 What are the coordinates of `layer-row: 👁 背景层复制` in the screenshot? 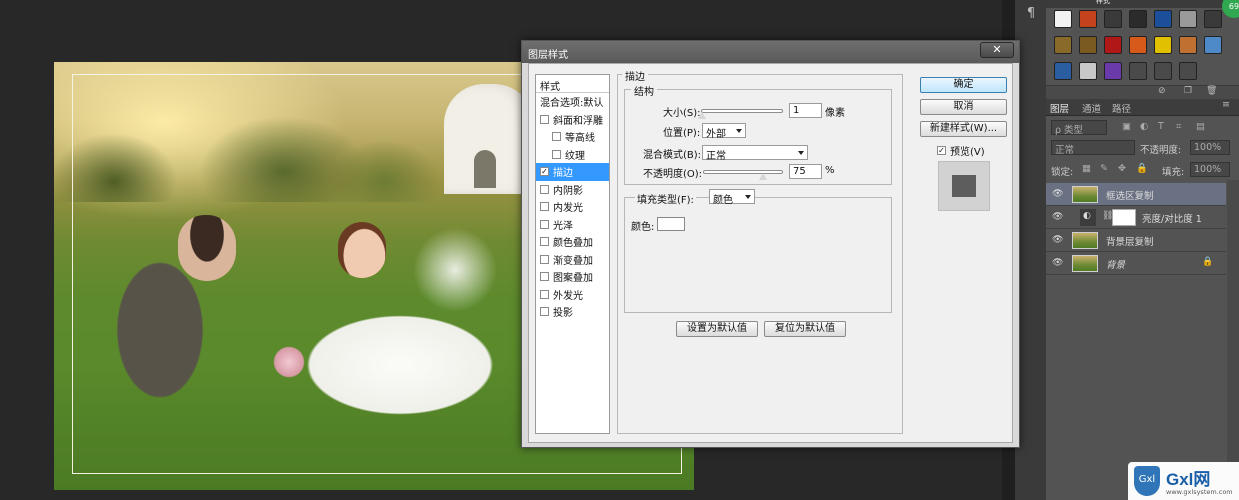 It's located at (1136, 240).